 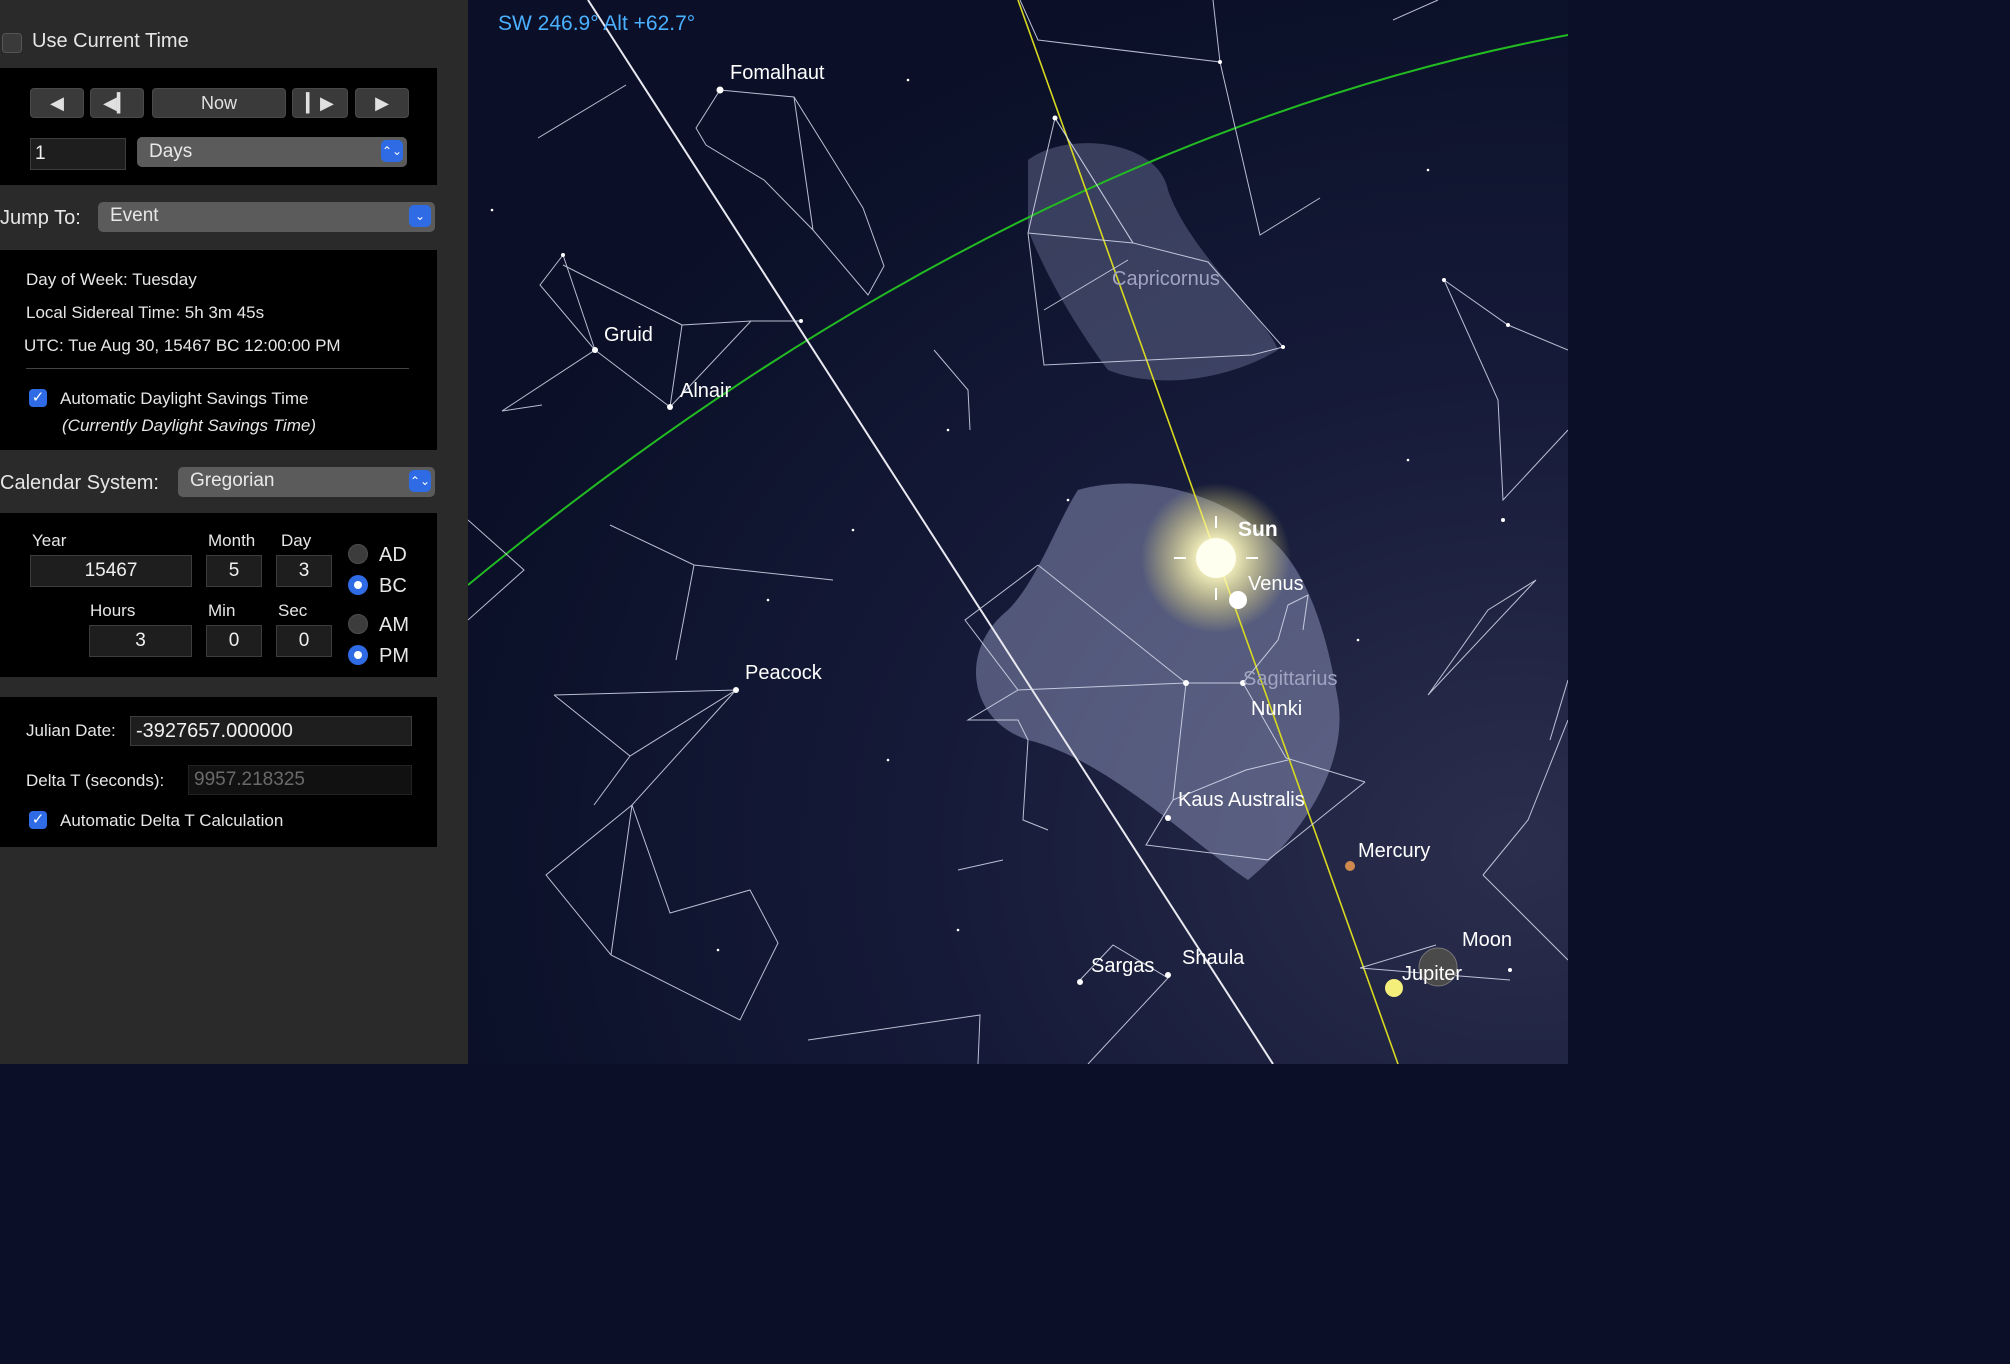 What do you see at coordinates (320, 103) in the screenshot?
I see `step-forward-button: ▎▶` at bounding box center [320, 103].